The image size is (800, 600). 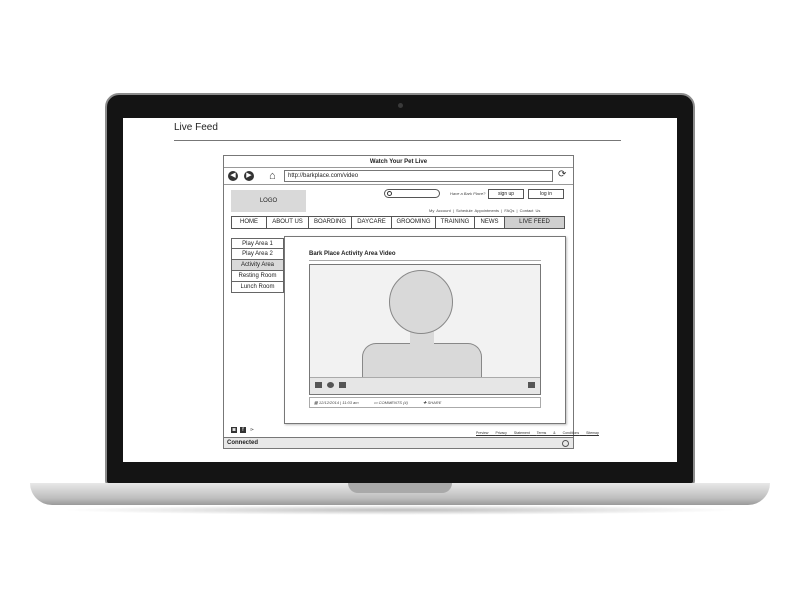 I want to click on laptop-notch, so click(x=400, y=488).